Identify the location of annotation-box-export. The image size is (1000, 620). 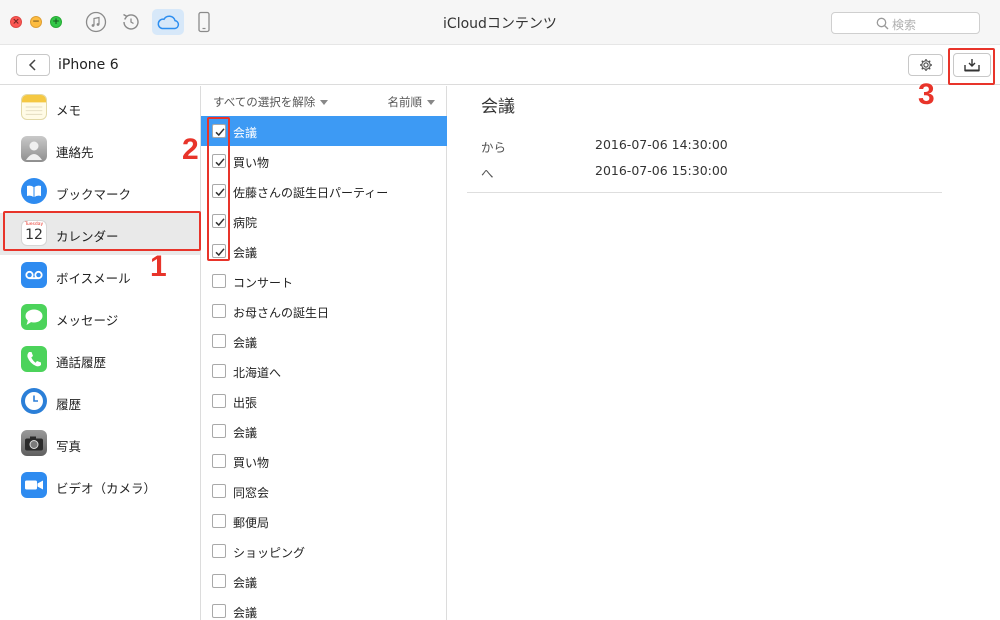
(971, 66).